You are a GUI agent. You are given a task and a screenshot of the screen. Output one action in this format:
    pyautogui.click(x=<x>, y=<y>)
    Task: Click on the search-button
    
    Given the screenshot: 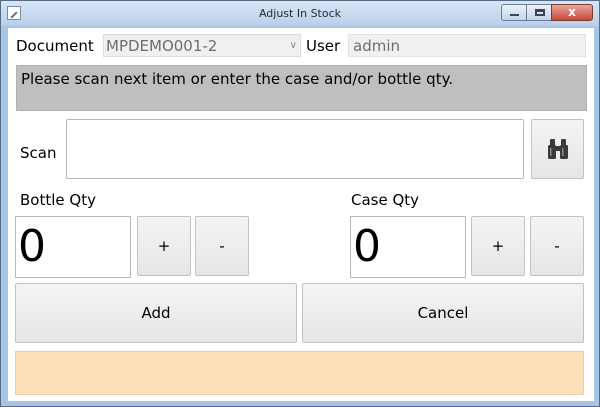 What is the action you would take?
    pyautogui.click(x=557, y=149)
    